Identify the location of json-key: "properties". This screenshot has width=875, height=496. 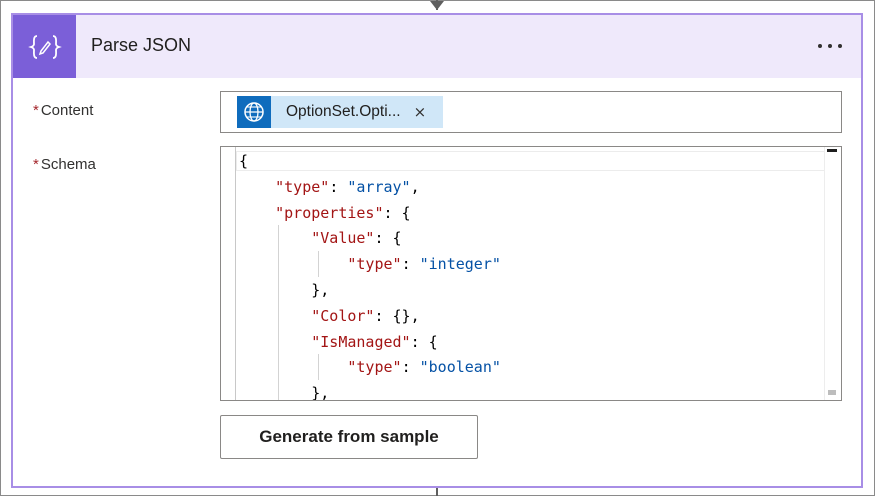
(329, 212).